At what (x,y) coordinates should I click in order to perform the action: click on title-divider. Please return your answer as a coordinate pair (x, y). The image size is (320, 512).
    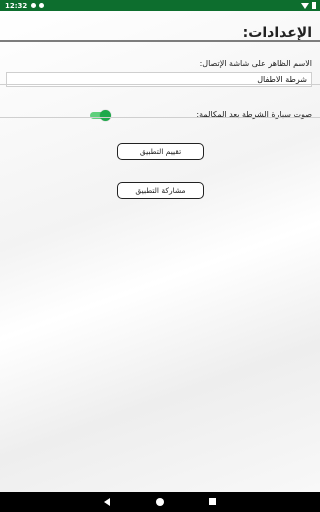
    Looking at the image, I should click on (160, 41).